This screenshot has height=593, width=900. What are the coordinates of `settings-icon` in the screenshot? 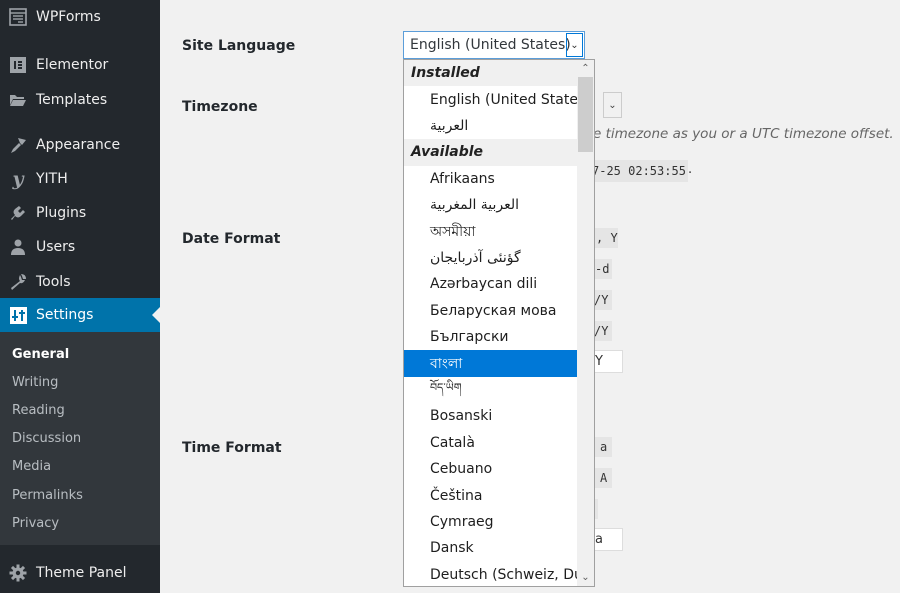 It's located at (18, 315).